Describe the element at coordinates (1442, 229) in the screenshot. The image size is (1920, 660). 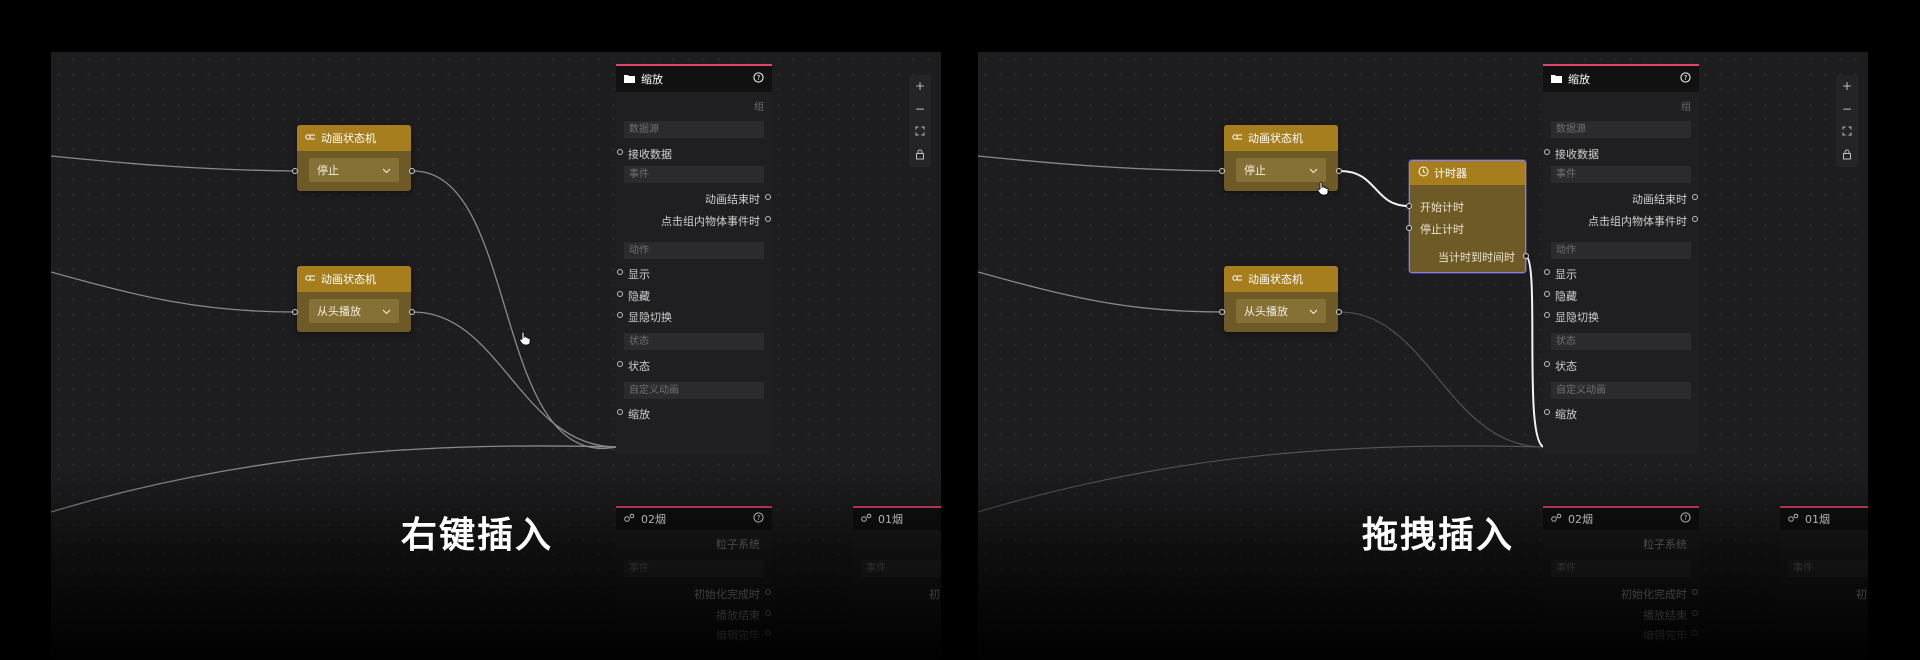
I see `port-stop-timer: 停止计时` at that location.